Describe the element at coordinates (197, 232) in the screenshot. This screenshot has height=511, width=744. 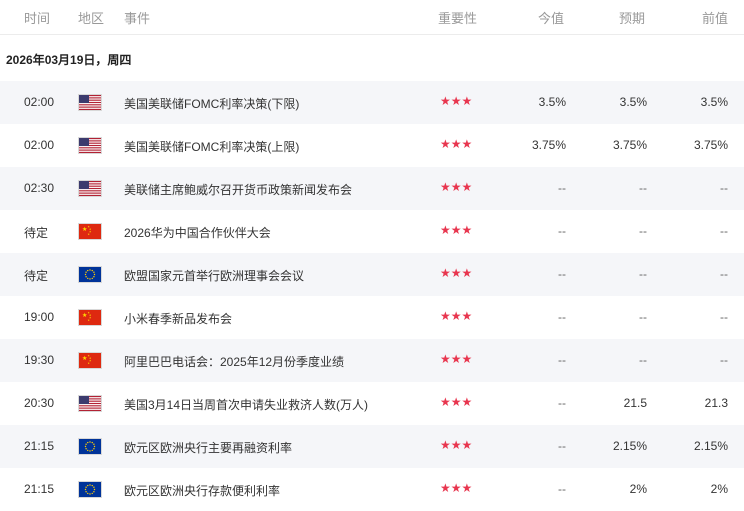
I see `event-title: 2026华为中国合作伙伴大会` at that location.